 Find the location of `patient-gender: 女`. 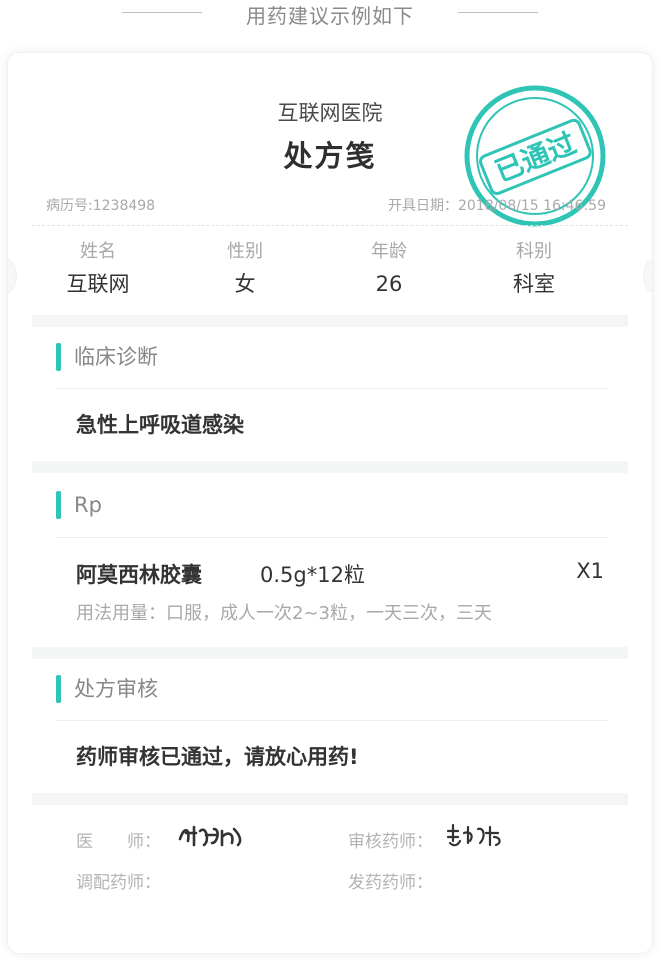

patient-gender: 女 is located at coordinates (245, 284).